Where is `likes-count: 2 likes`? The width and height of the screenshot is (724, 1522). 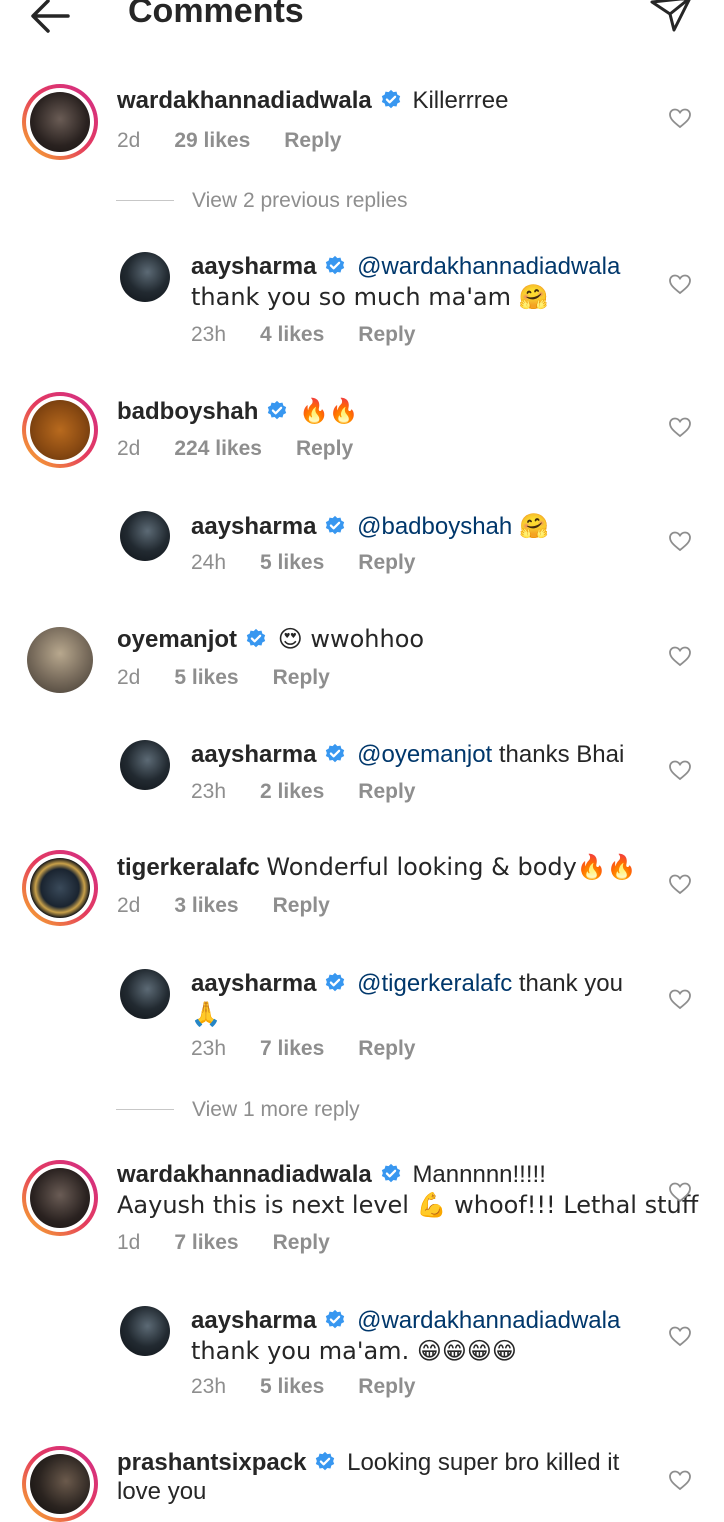 likes-count: 2 likes is located at coordinates (292, 792).